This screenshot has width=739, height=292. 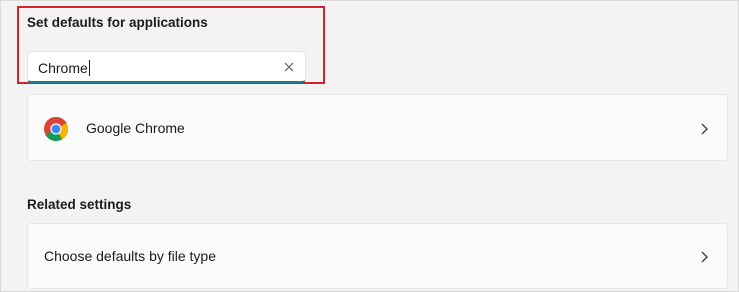 I want to click on close-icon, so click(x=289, y=67).